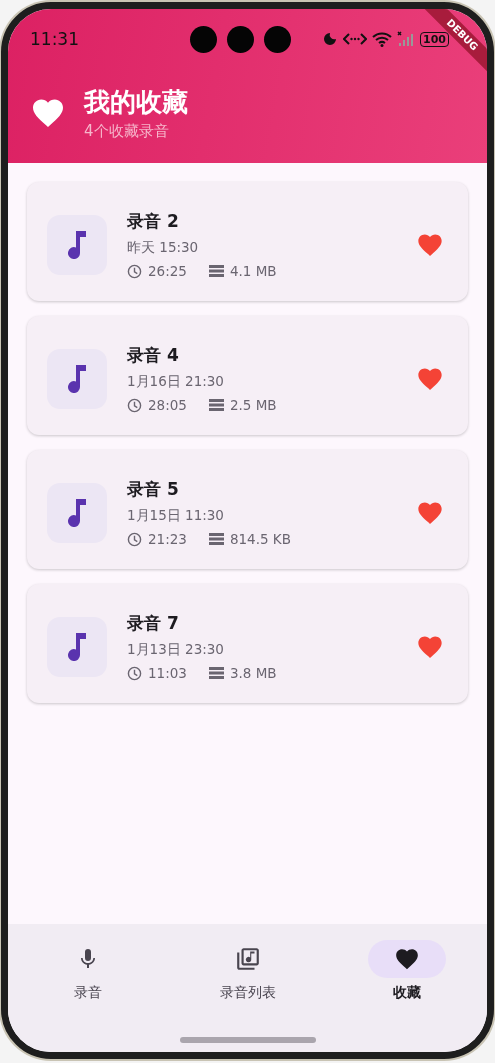  What do you see at coordinates (247, 241) in the screenshot?
I see `recording-card: 录音 2 昨天 15:30 26:25 4.1 MB` at bounding box center [247, 241].